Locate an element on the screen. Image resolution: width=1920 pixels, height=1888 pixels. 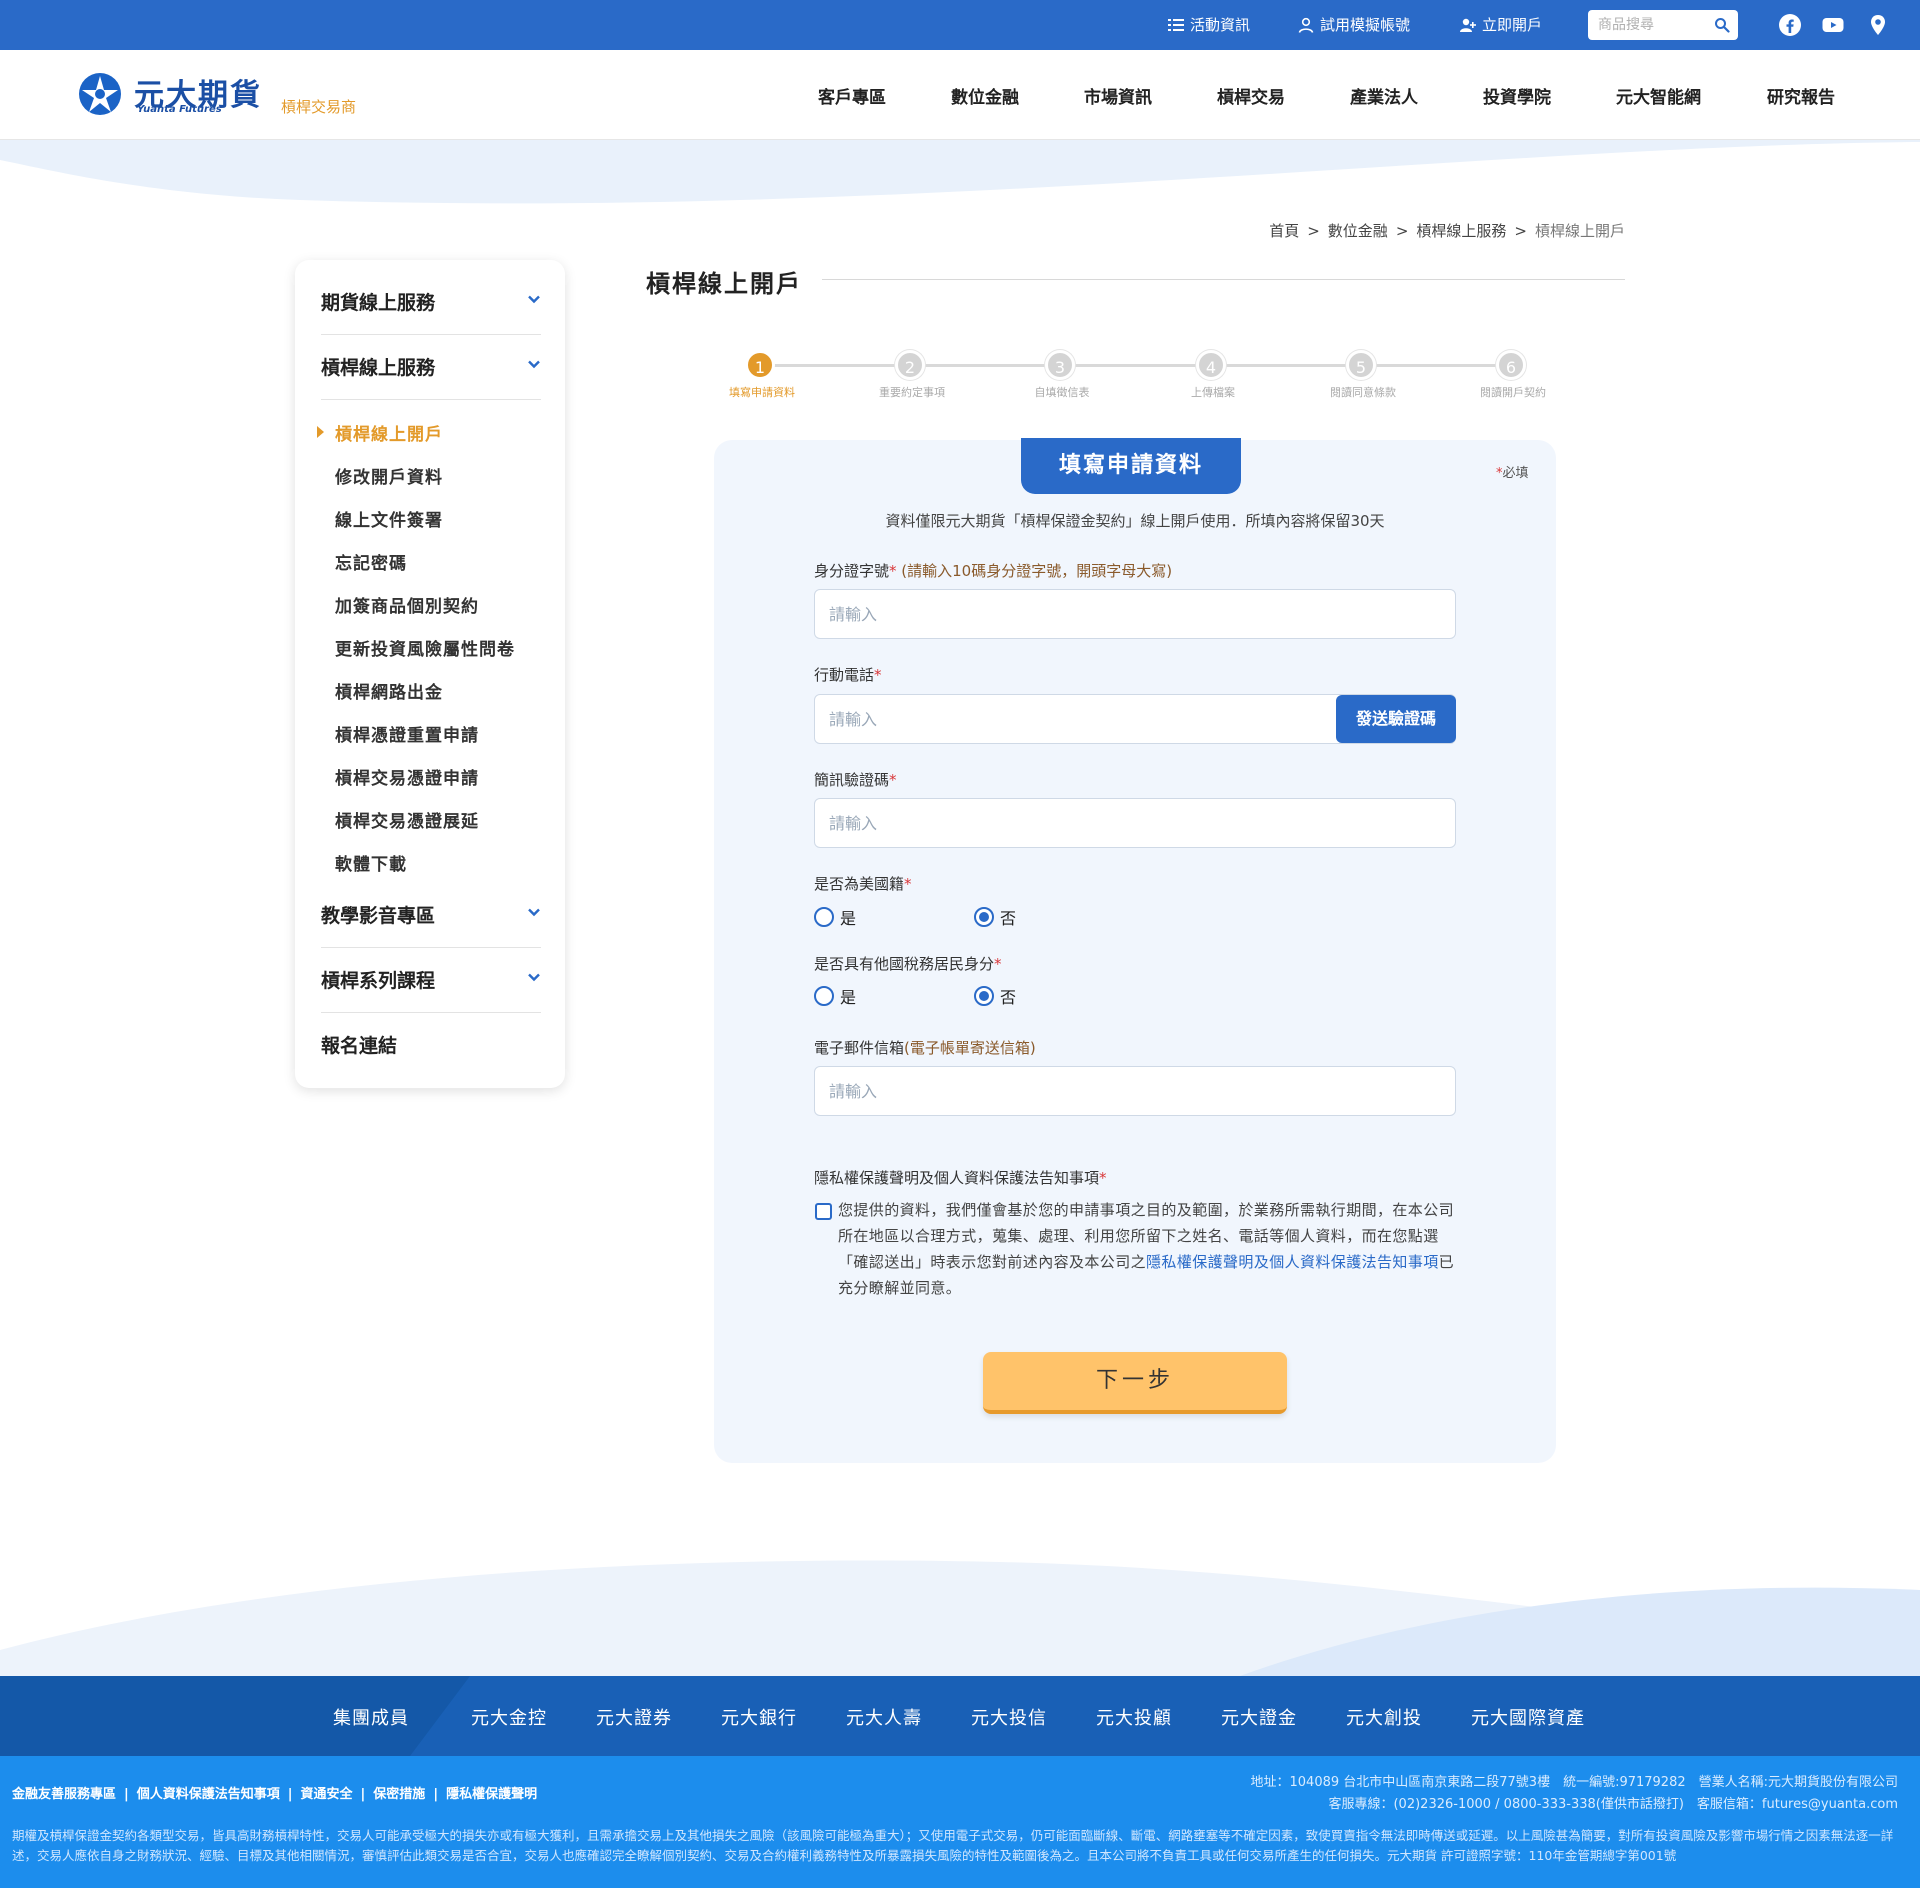
demo-account-link: 試用模擬帳號 is located at coordinates (1354, 24).